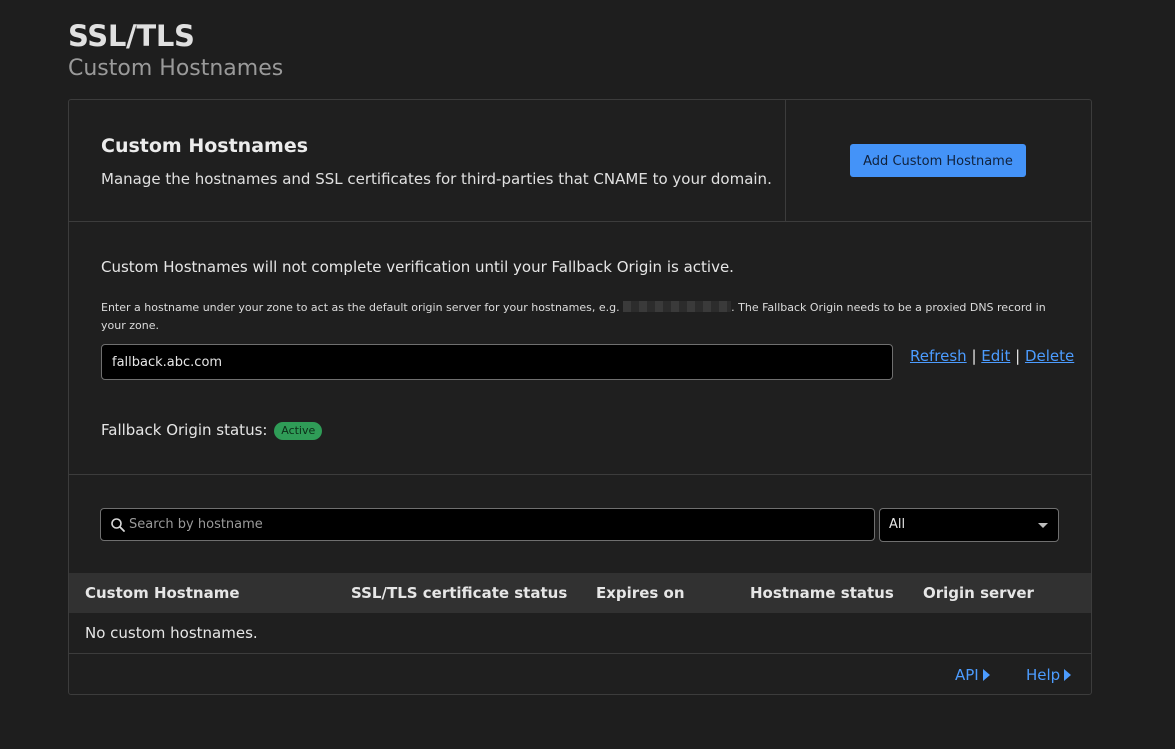 The height and width of the screenshot is (749, 1175). Describe the element at coordinates (677, 306) in the screenshot. I see `redacted-example` at that location.